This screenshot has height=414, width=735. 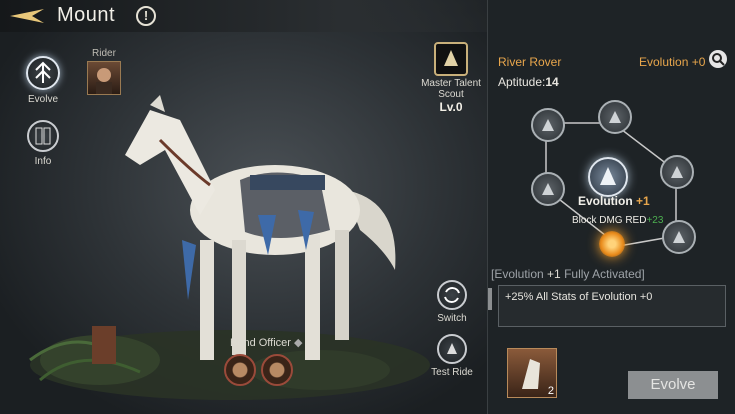 What do you see at coordinates (146, 16) in the screenshot?
I see `info-alert-icon: !` at bounding box center [146, 16].